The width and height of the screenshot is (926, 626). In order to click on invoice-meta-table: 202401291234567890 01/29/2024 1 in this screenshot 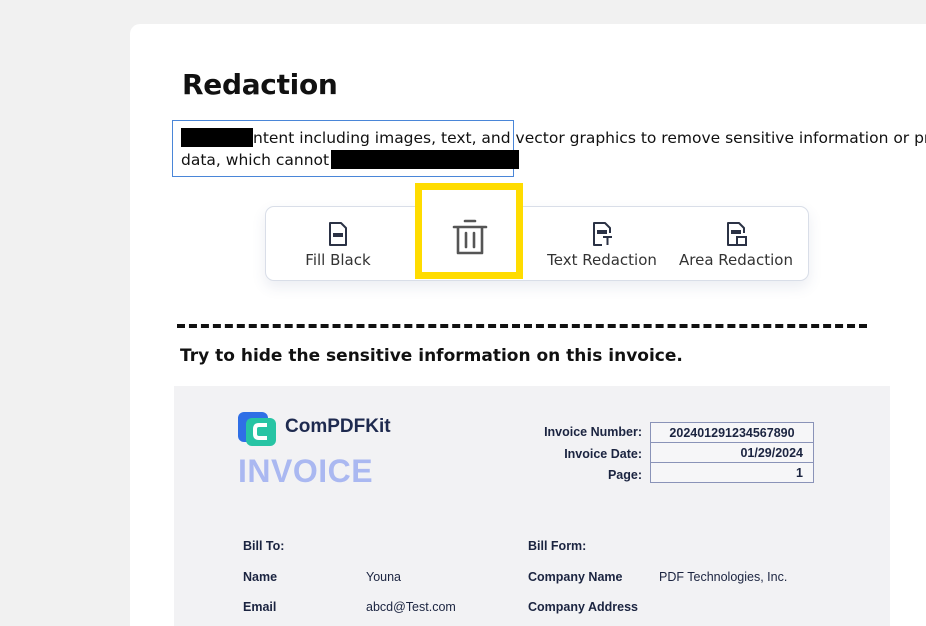, I will do `click(732, 452)`.